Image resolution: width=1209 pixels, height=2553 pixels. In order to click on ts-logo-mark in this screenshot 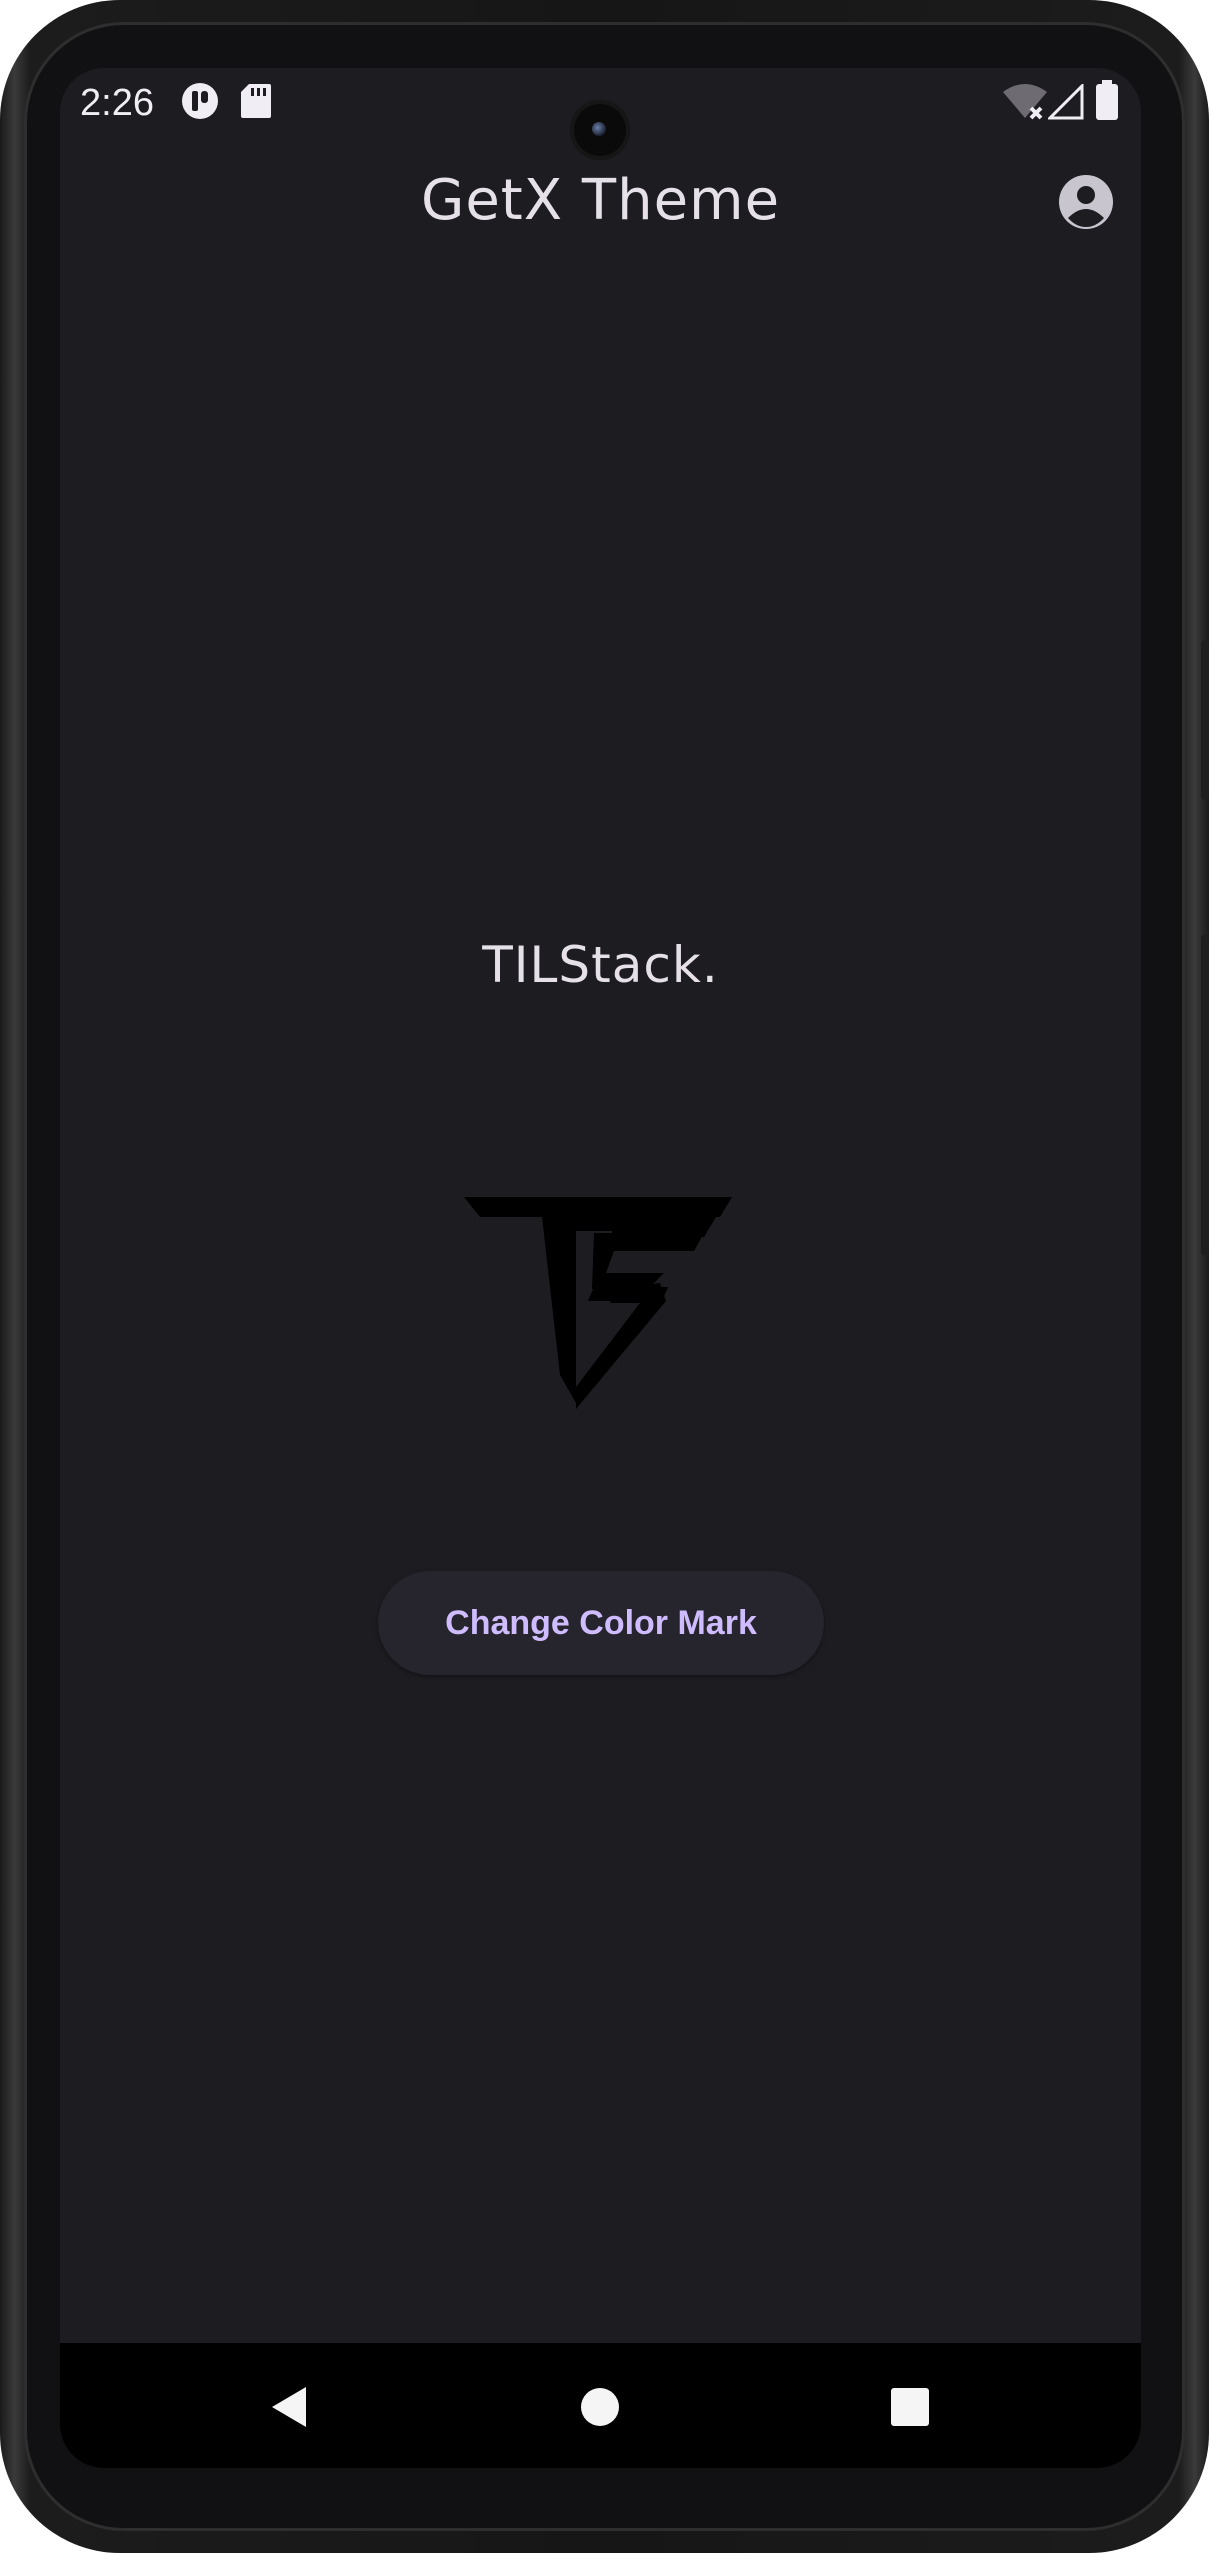, I will do `click(600, 1304)`.